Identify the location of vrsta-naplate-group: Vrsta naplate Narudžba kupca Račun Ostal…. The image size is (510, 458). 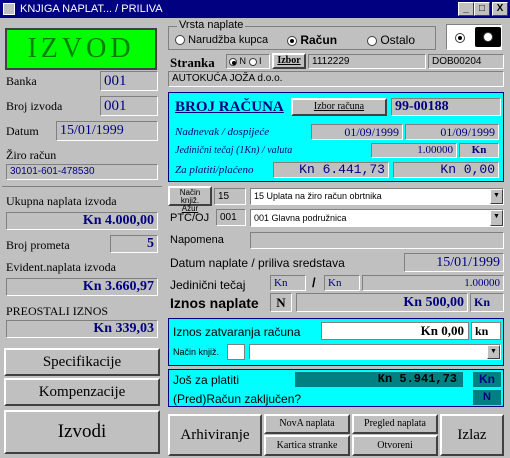
(302, 34).